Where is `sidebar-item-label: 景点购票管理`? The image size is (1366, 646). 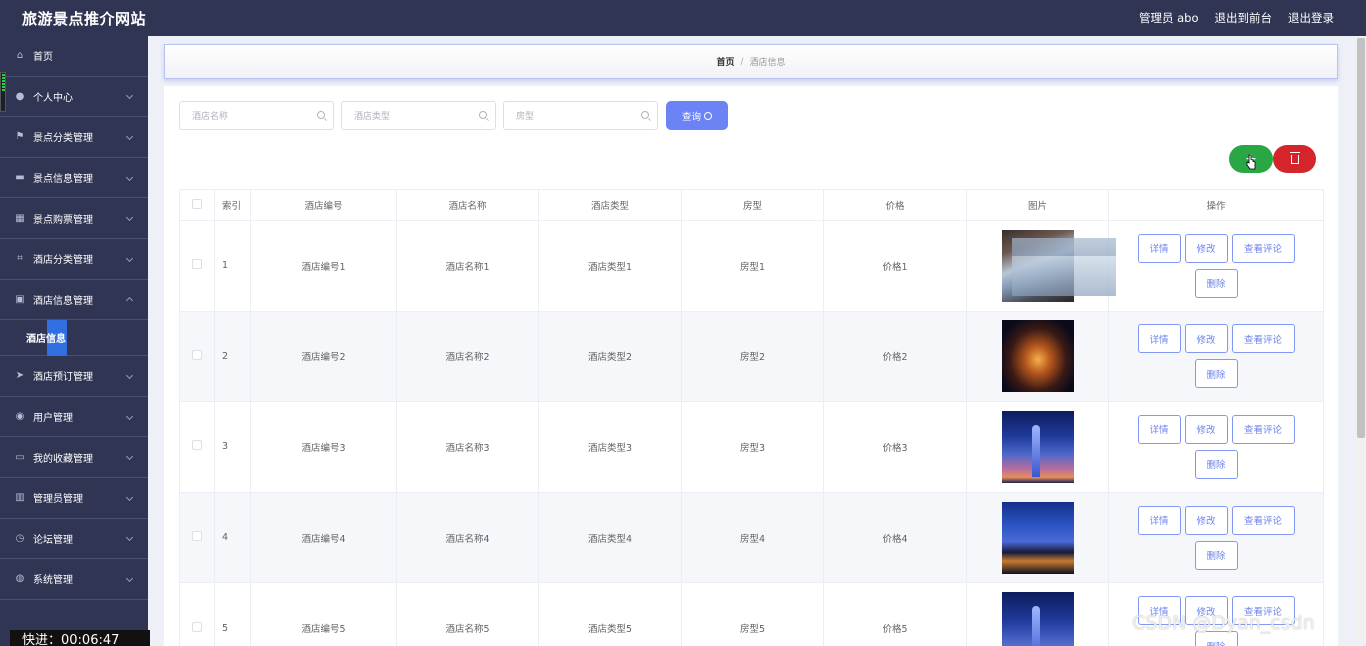 sidebar-item-label: 景点购票管理 is located at coordinates (63, 220).